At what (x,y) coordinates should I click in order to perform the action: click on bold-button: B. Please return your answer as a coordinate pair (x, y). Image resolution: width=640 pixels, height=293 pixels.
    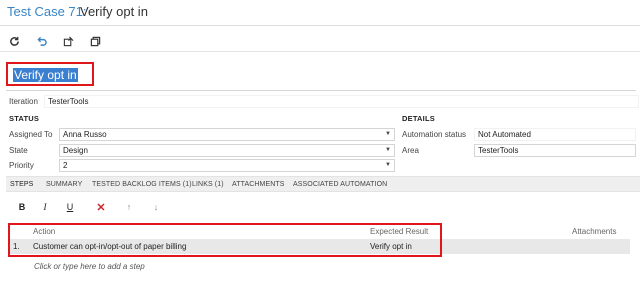
    Looking at the image, I should click on (22, 207).